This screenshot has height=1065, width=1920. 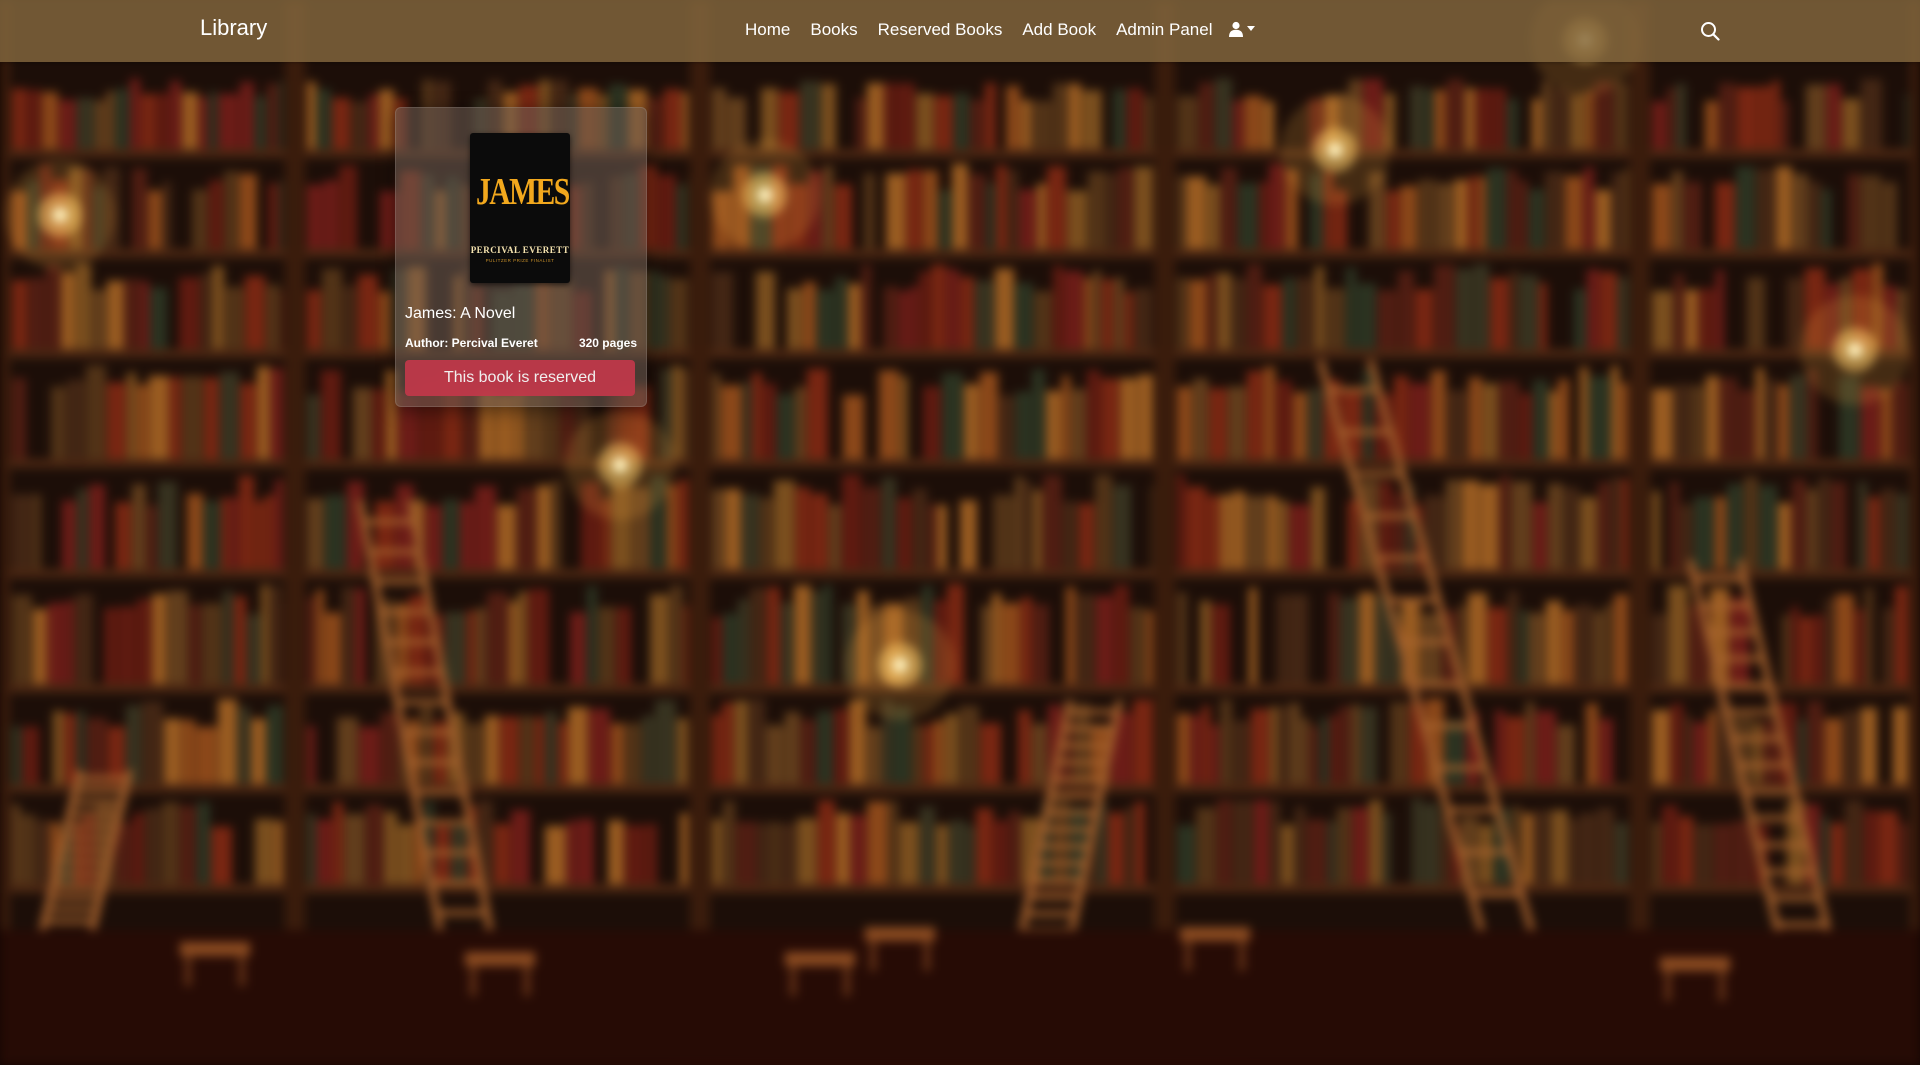 I want to click on nav-reserved-books-link: Reserved Books, so click(x=940, y=30).